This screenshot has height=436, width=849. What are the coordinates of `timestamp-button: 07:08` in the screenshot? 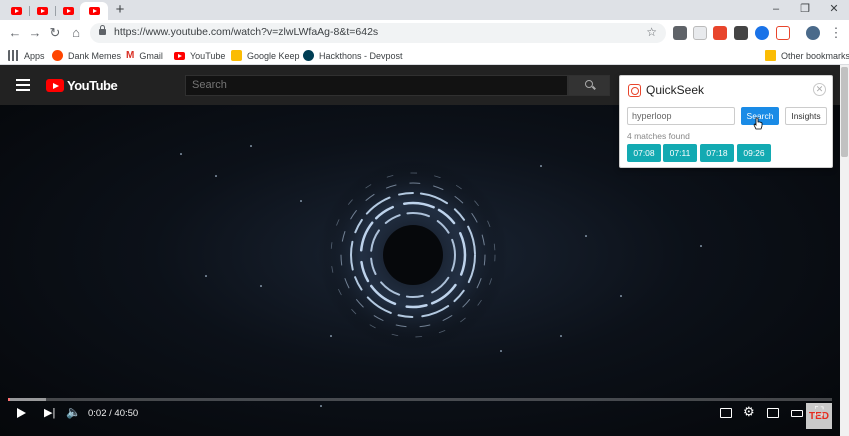 It's located at (644, 153).